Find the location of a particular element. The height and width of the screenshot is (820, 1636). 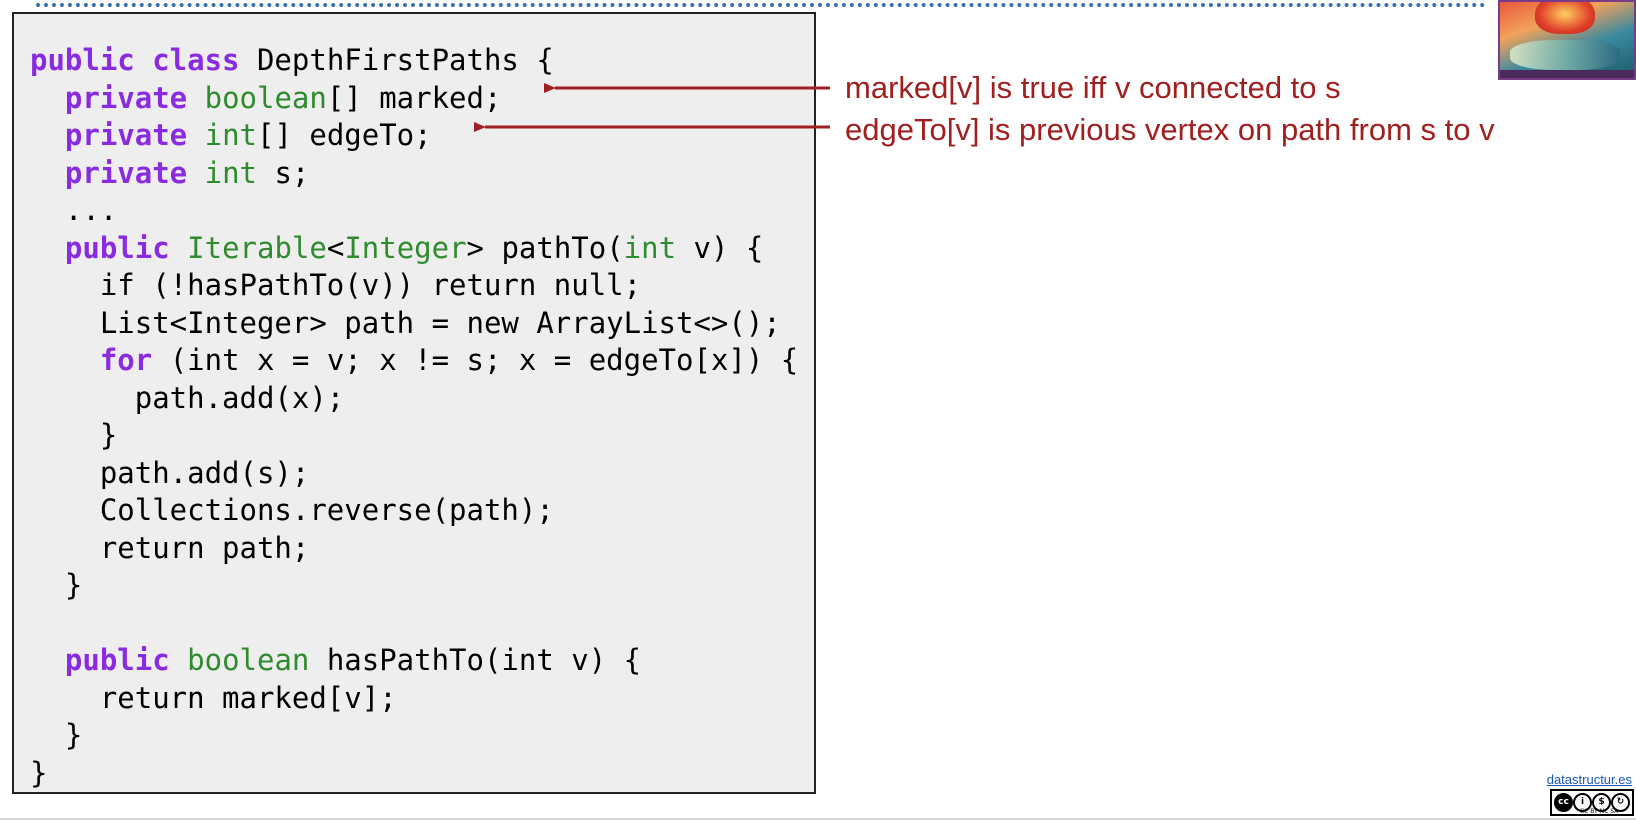

code-line: if (!hasPathTo(v)) return null; is located at coordinates (414, 286).